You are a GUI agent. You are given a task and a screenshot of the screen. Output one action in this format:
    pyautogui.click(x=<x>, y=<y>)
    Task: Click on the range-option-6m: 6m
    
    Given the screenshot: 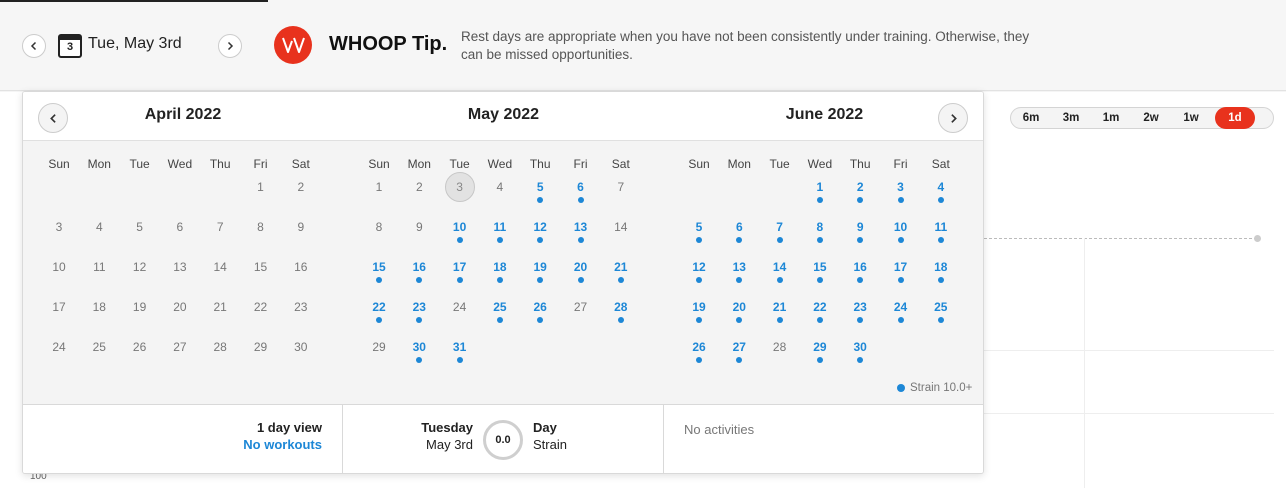 What is the action you would take?
    pyautogui.click(x=1031, y=118)
    